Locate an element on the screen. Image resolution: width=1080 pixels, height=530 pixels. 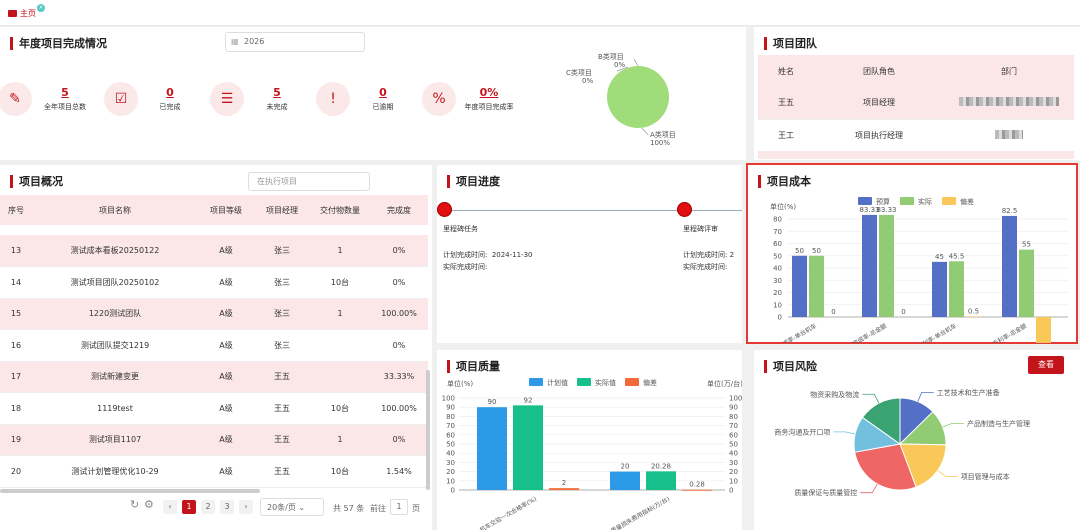
prev-page-button: ‹ is located at coordinates (170, 507).